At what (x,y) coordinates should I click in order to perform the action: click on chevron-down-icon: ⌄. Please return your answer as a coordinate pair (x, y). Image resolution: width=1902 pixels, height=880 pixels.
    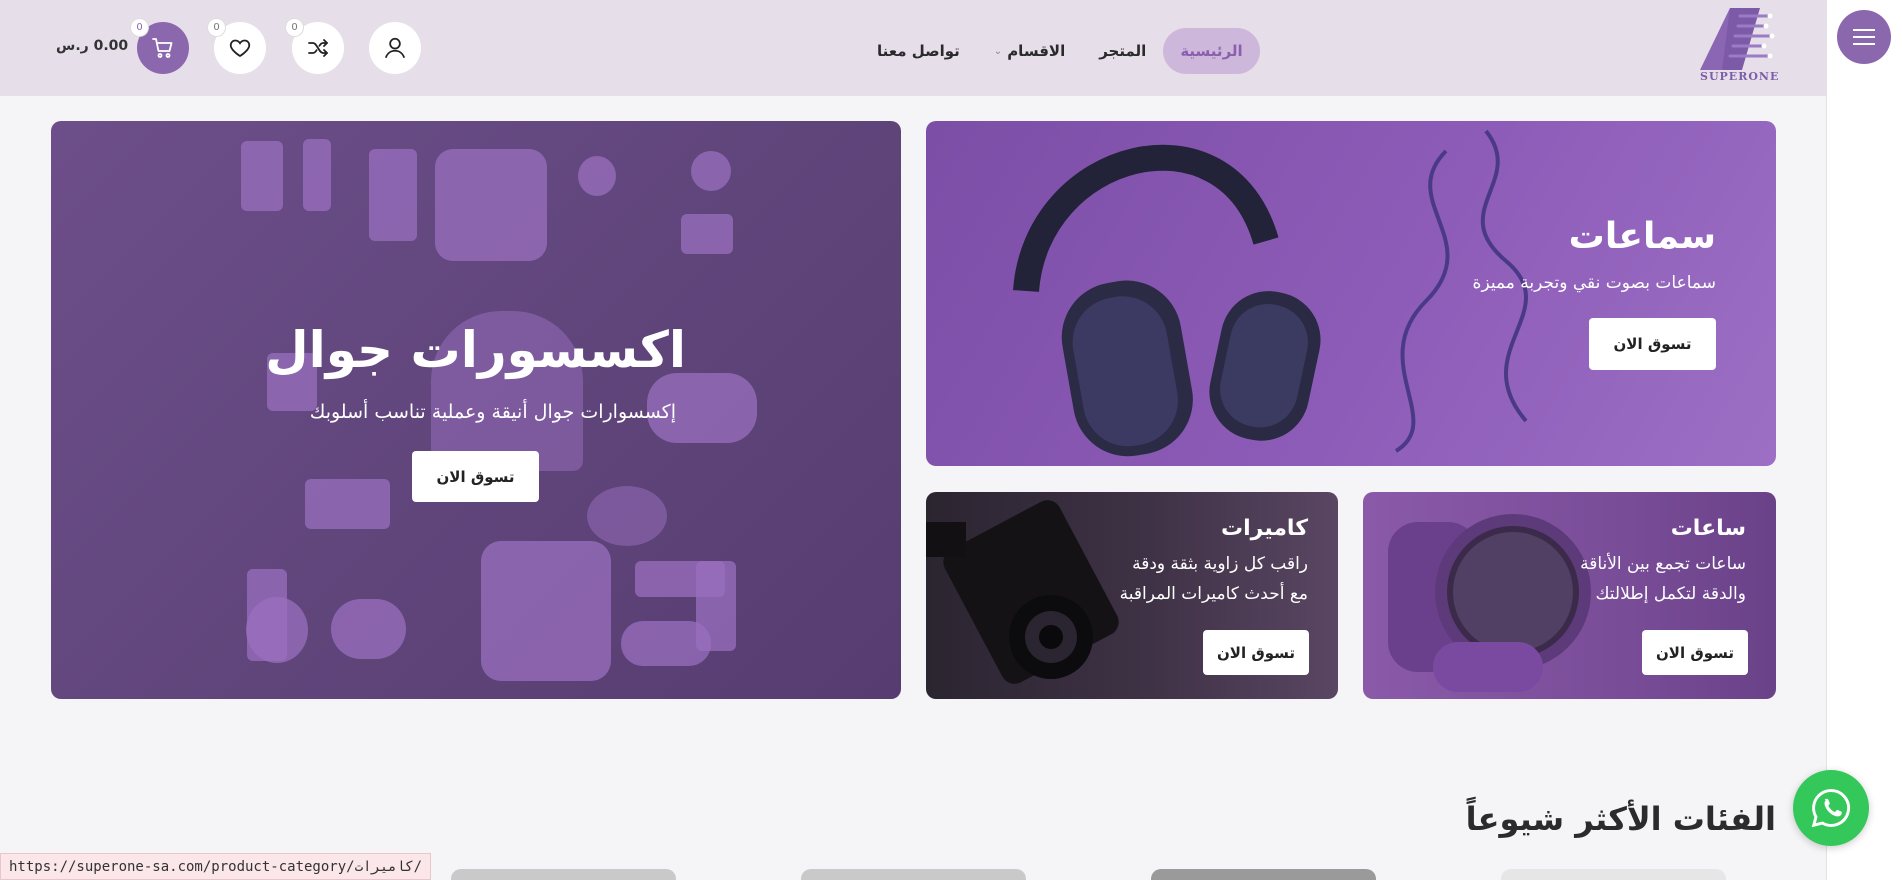
    Looking at the image, I should click on (998, 51).